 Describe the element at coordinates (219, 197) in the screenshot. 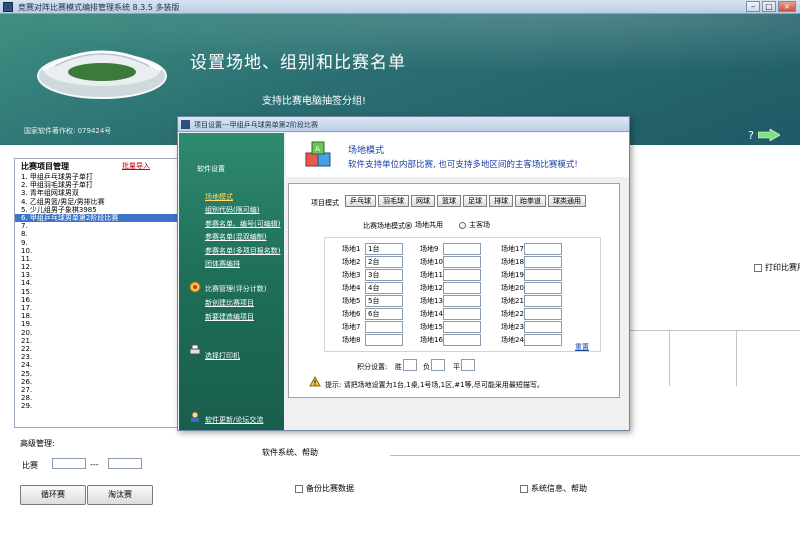

I see `sidebar-link: 场地模式` at that location.